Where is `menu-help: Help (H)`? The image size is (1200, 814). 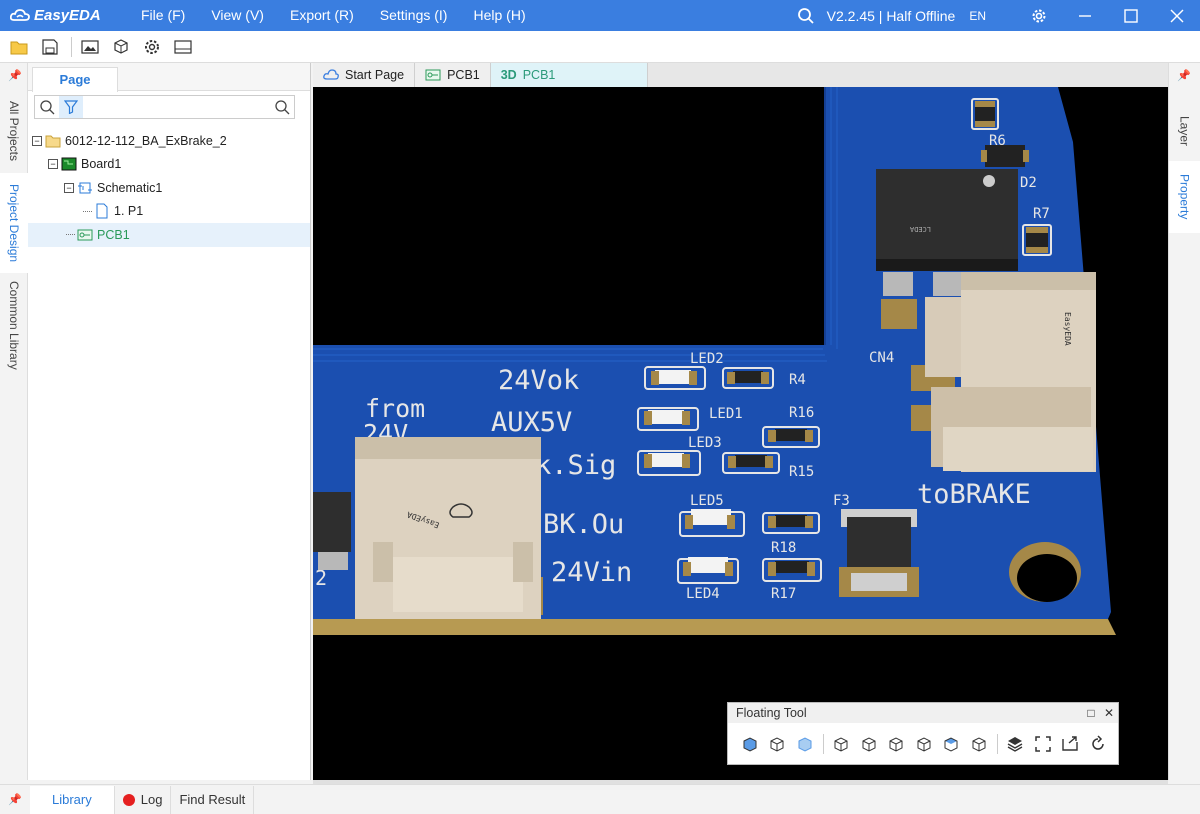 menu-help: Help (H) is located at coordinates (499, 15).